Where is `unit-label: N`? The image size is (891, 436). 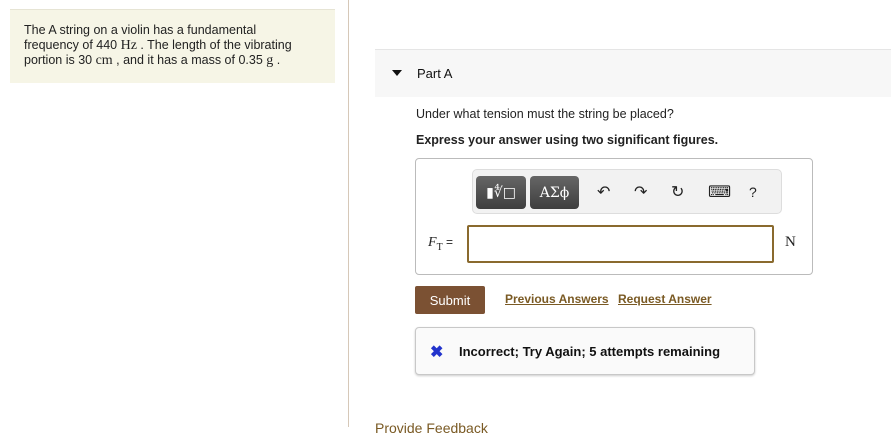
unit-label: N is located at coordinates (790, 242).